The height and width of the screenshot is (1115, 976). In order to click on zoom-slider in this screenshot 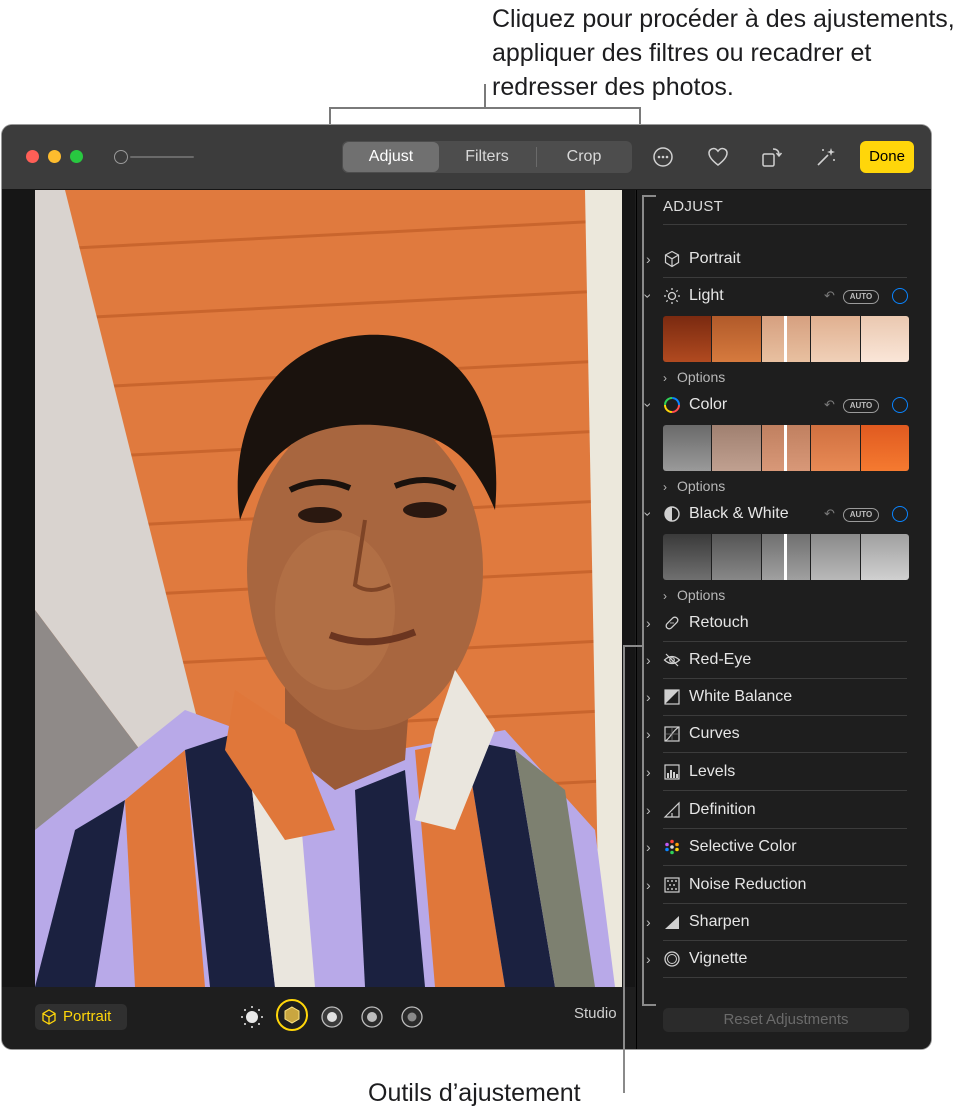, I will do `click(162, 157)`.